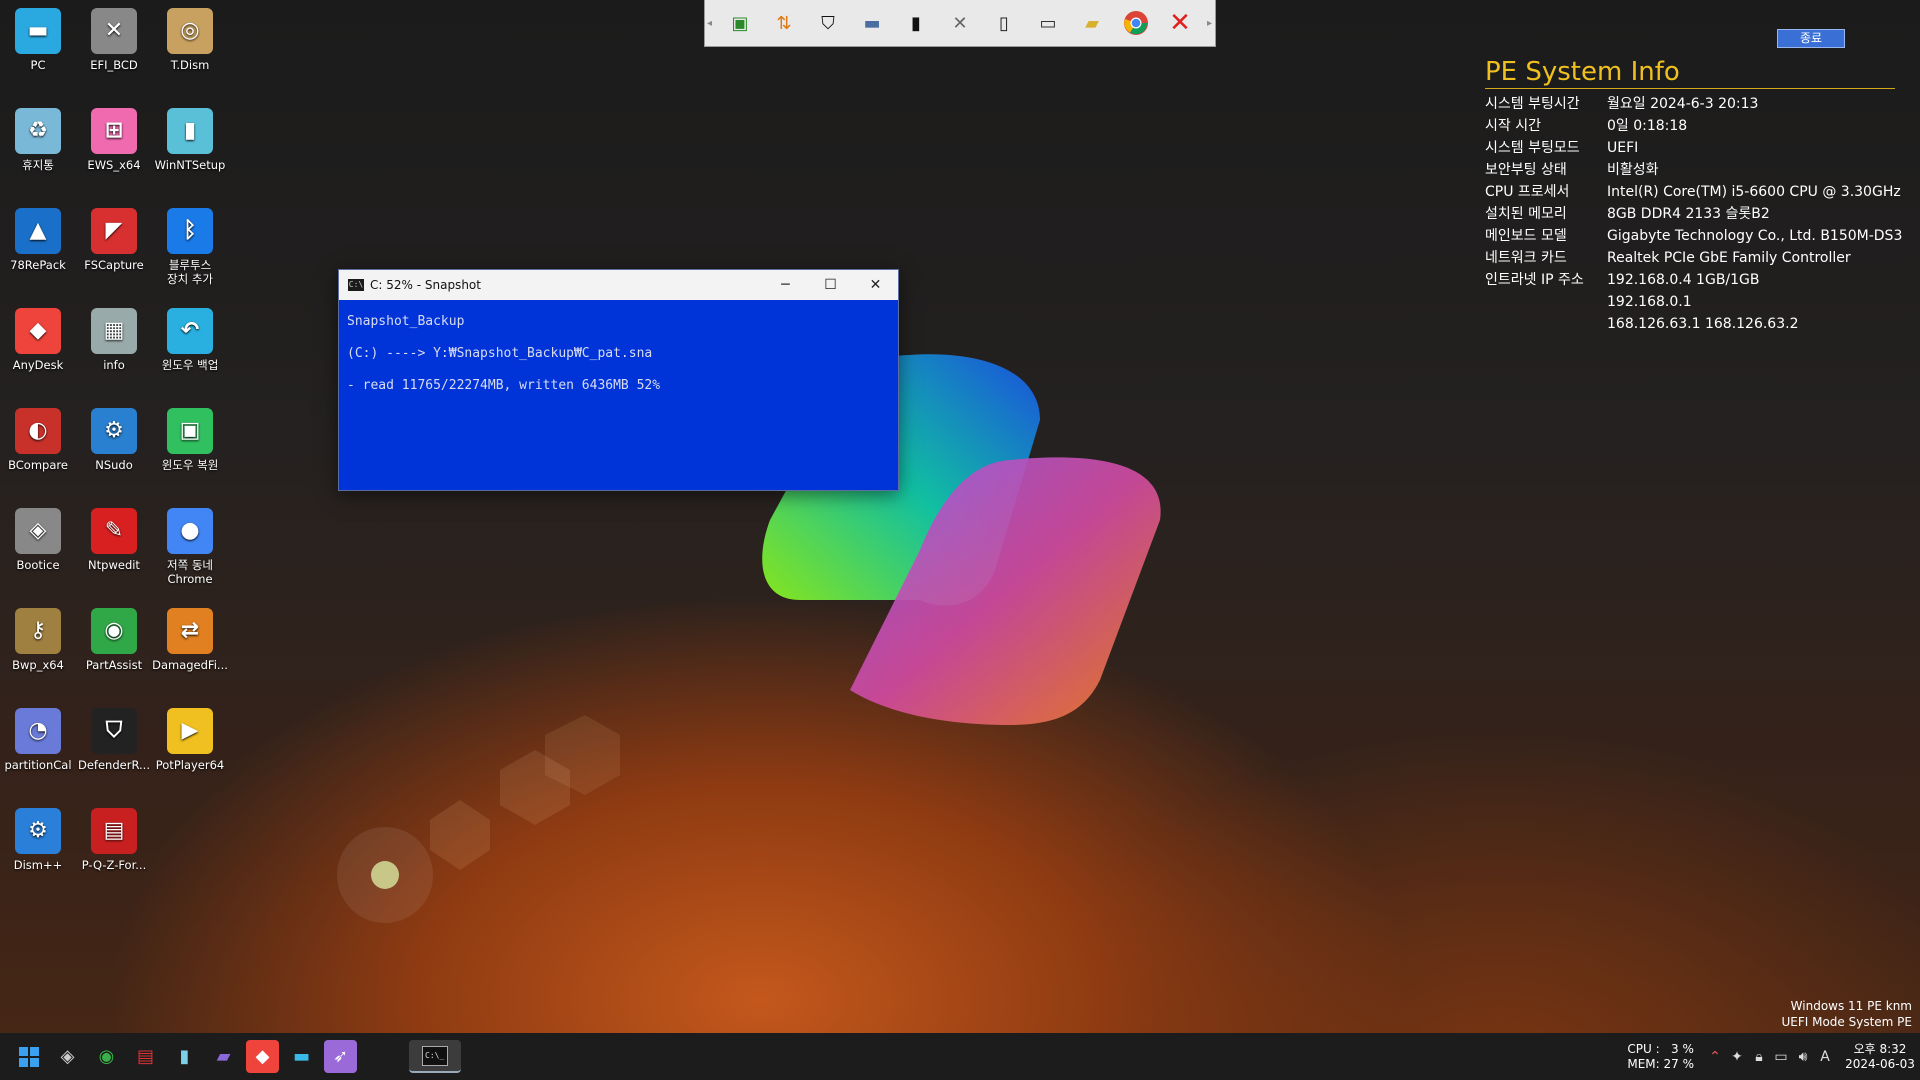  I want to click on info-icon: ▦, so click(114, 331).